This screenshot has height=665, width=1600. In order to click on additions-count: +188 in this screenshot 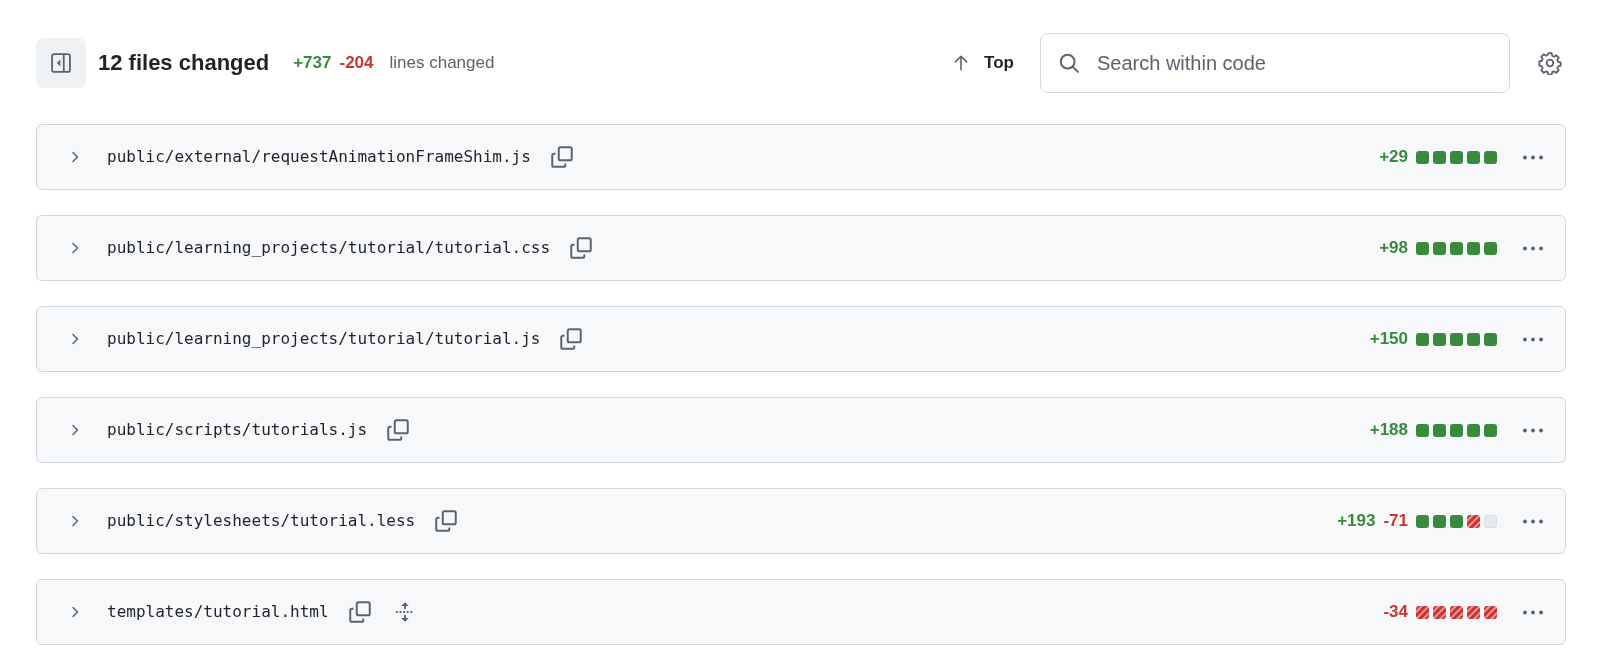, I will do `click(1388, 430)`.